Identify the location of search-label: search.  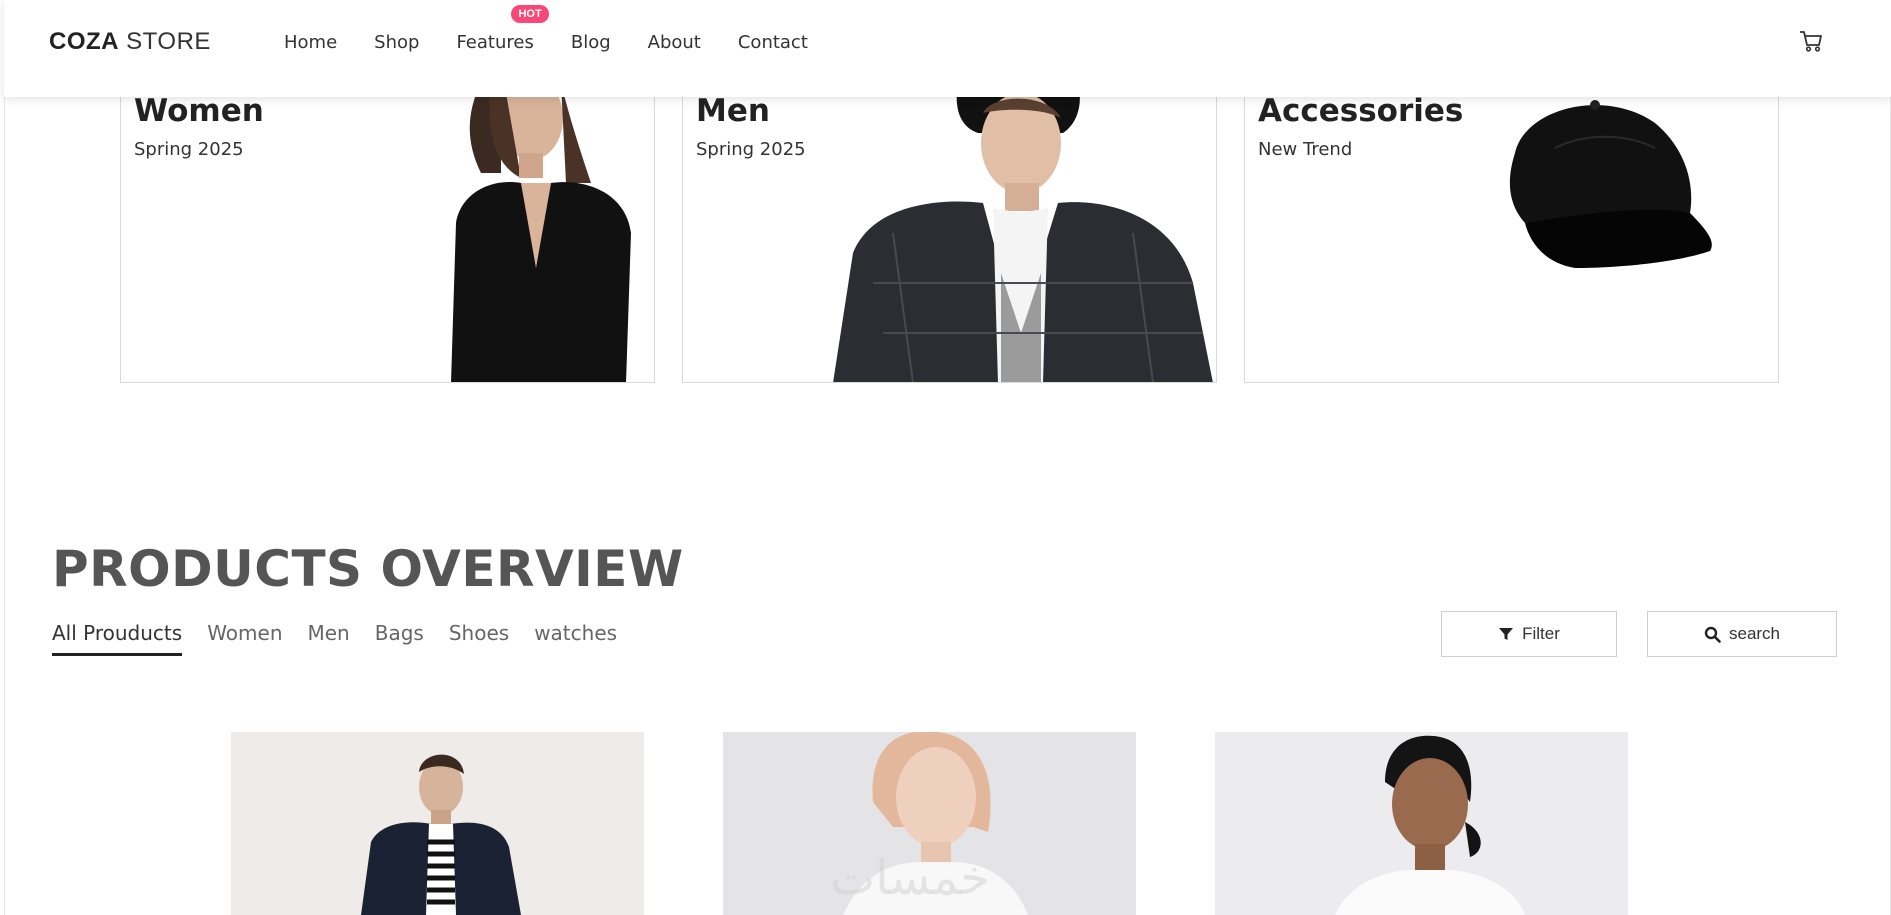
(1754, 633).